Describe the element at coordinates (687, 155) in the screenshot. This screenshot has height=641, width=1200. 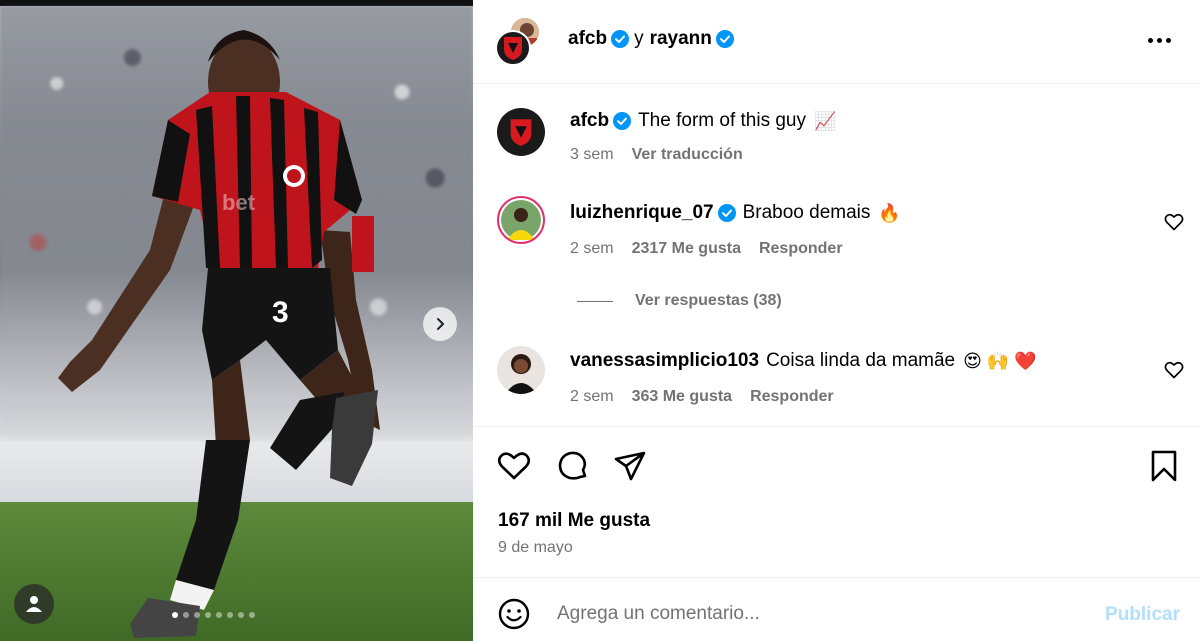
I see `translate-link: Ver traducción` at that location.